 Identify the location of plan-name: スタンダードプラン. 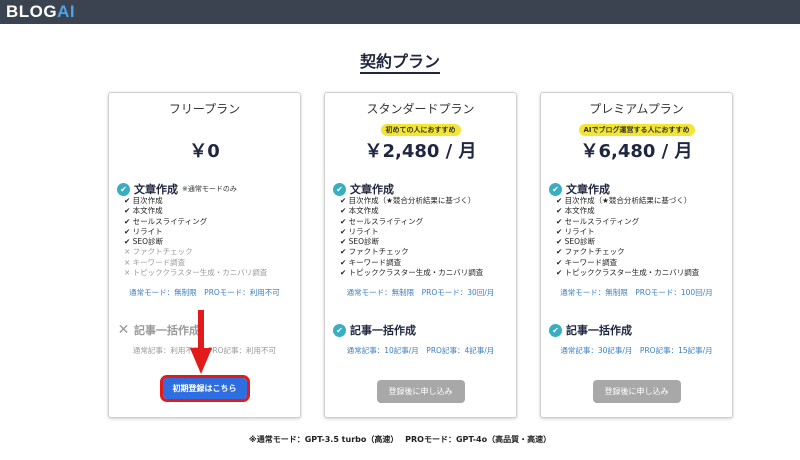
(420, 109).